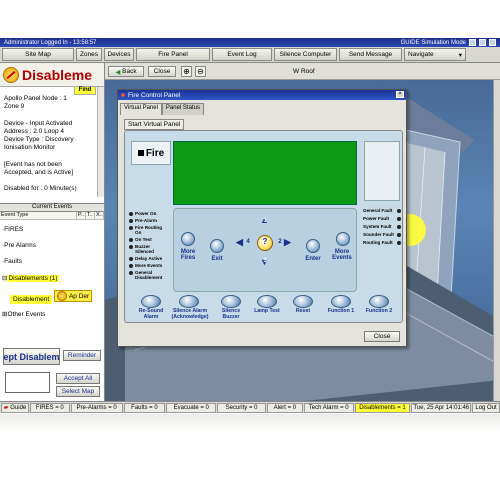  Describe the element at coordinates (119, 54) in the screenshot. I see `devices-button: Devices` at that location.